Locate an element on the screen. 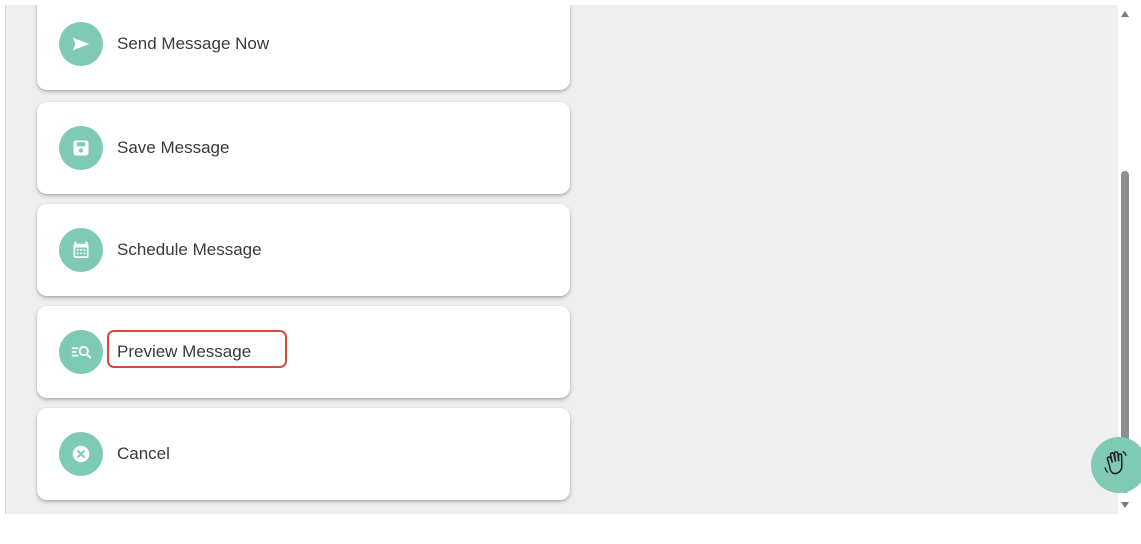  preview-message-option: Preview Message is located at coordinates (303, 352).